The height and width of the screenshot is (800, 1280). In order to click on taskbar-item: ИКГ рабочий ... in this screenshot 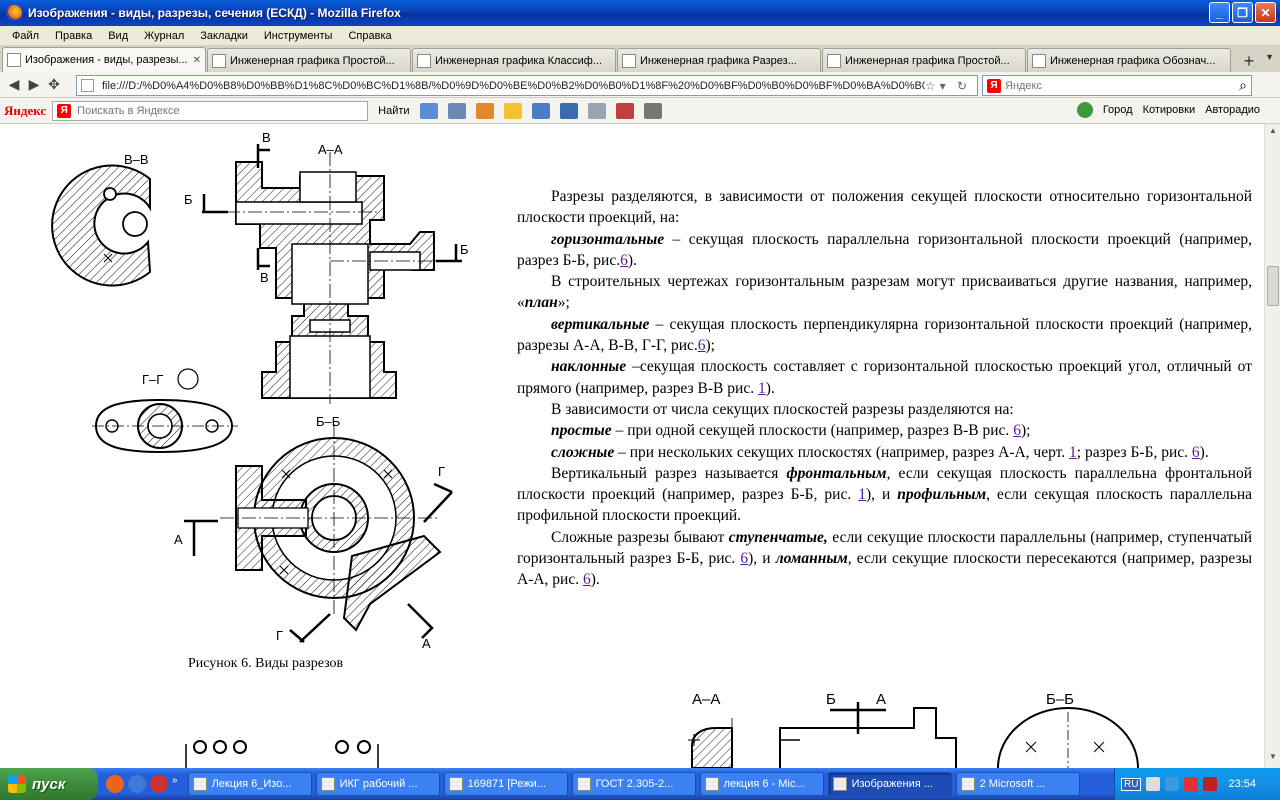, I will do `click(377, 784)`.